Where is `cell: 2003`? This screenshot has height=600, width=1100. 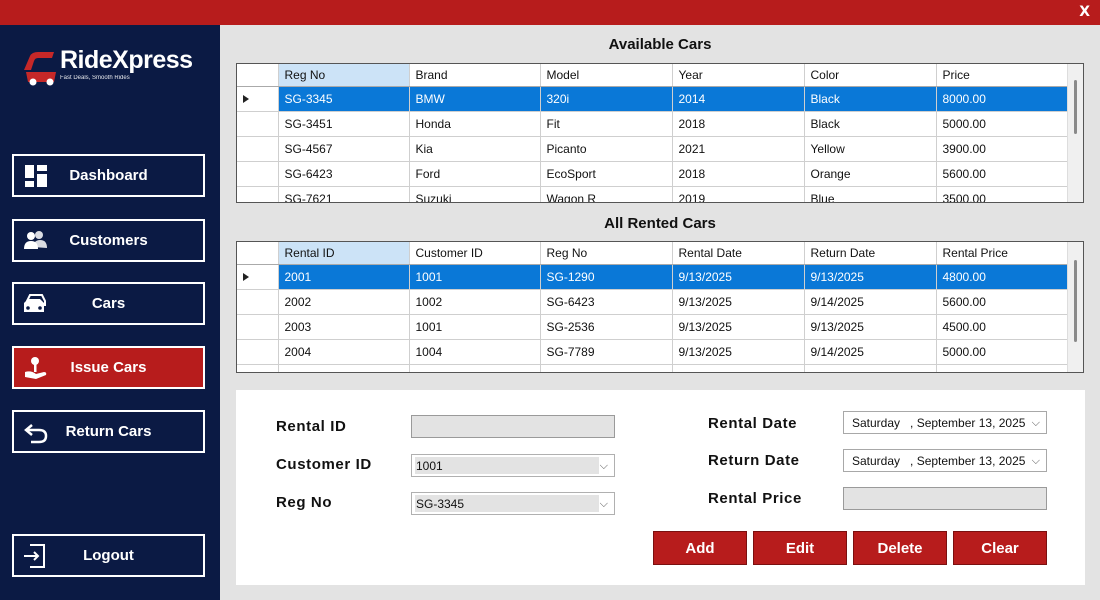
cell: 2003 is located at coordinates (344, 327).